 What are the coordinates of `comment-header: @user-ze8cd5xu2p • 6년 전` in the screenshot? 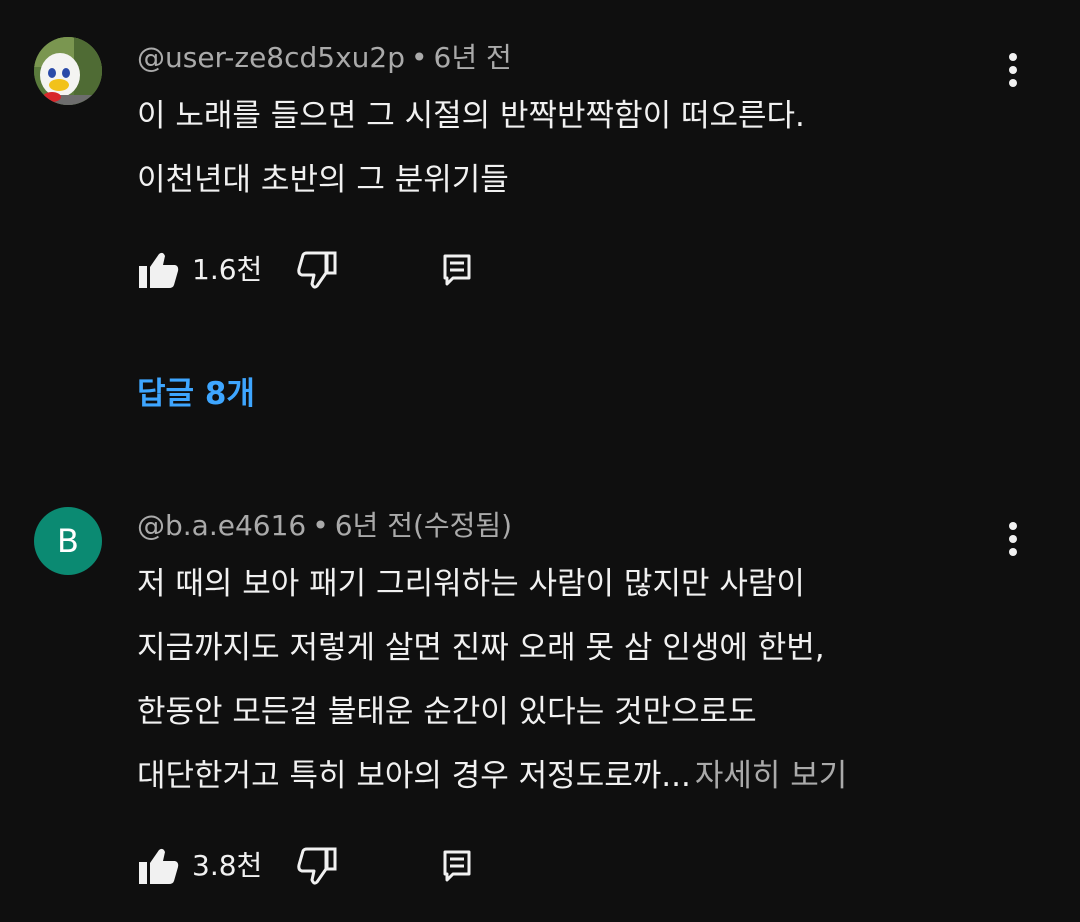 It's located at (324, 58).